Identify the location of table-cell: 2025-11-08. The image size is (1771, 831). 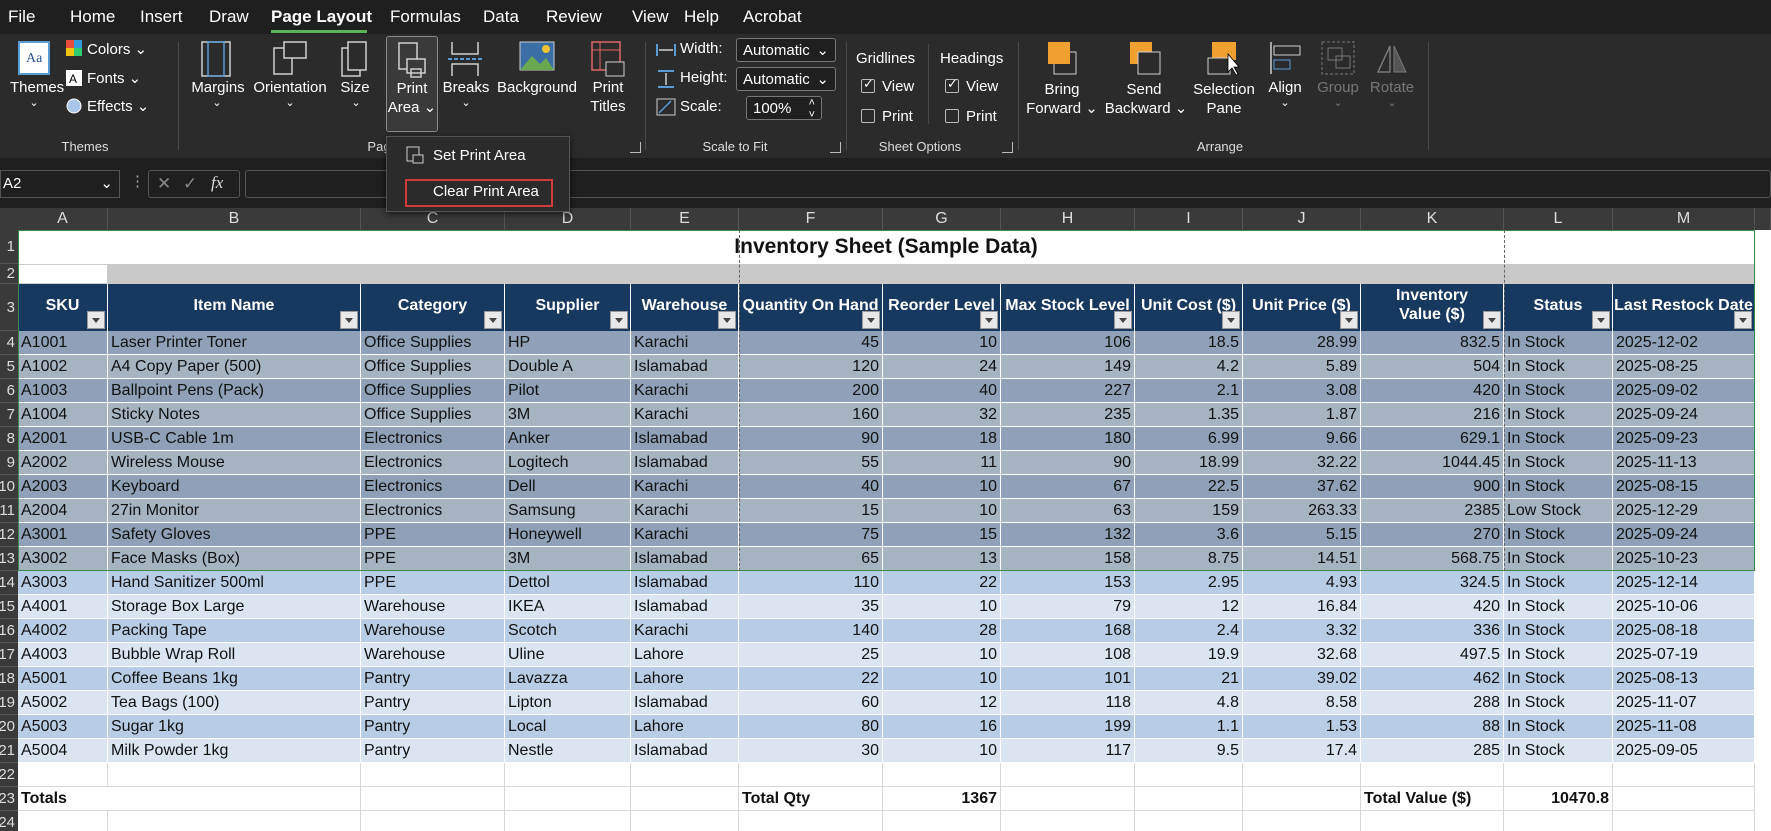
(1684, 727).